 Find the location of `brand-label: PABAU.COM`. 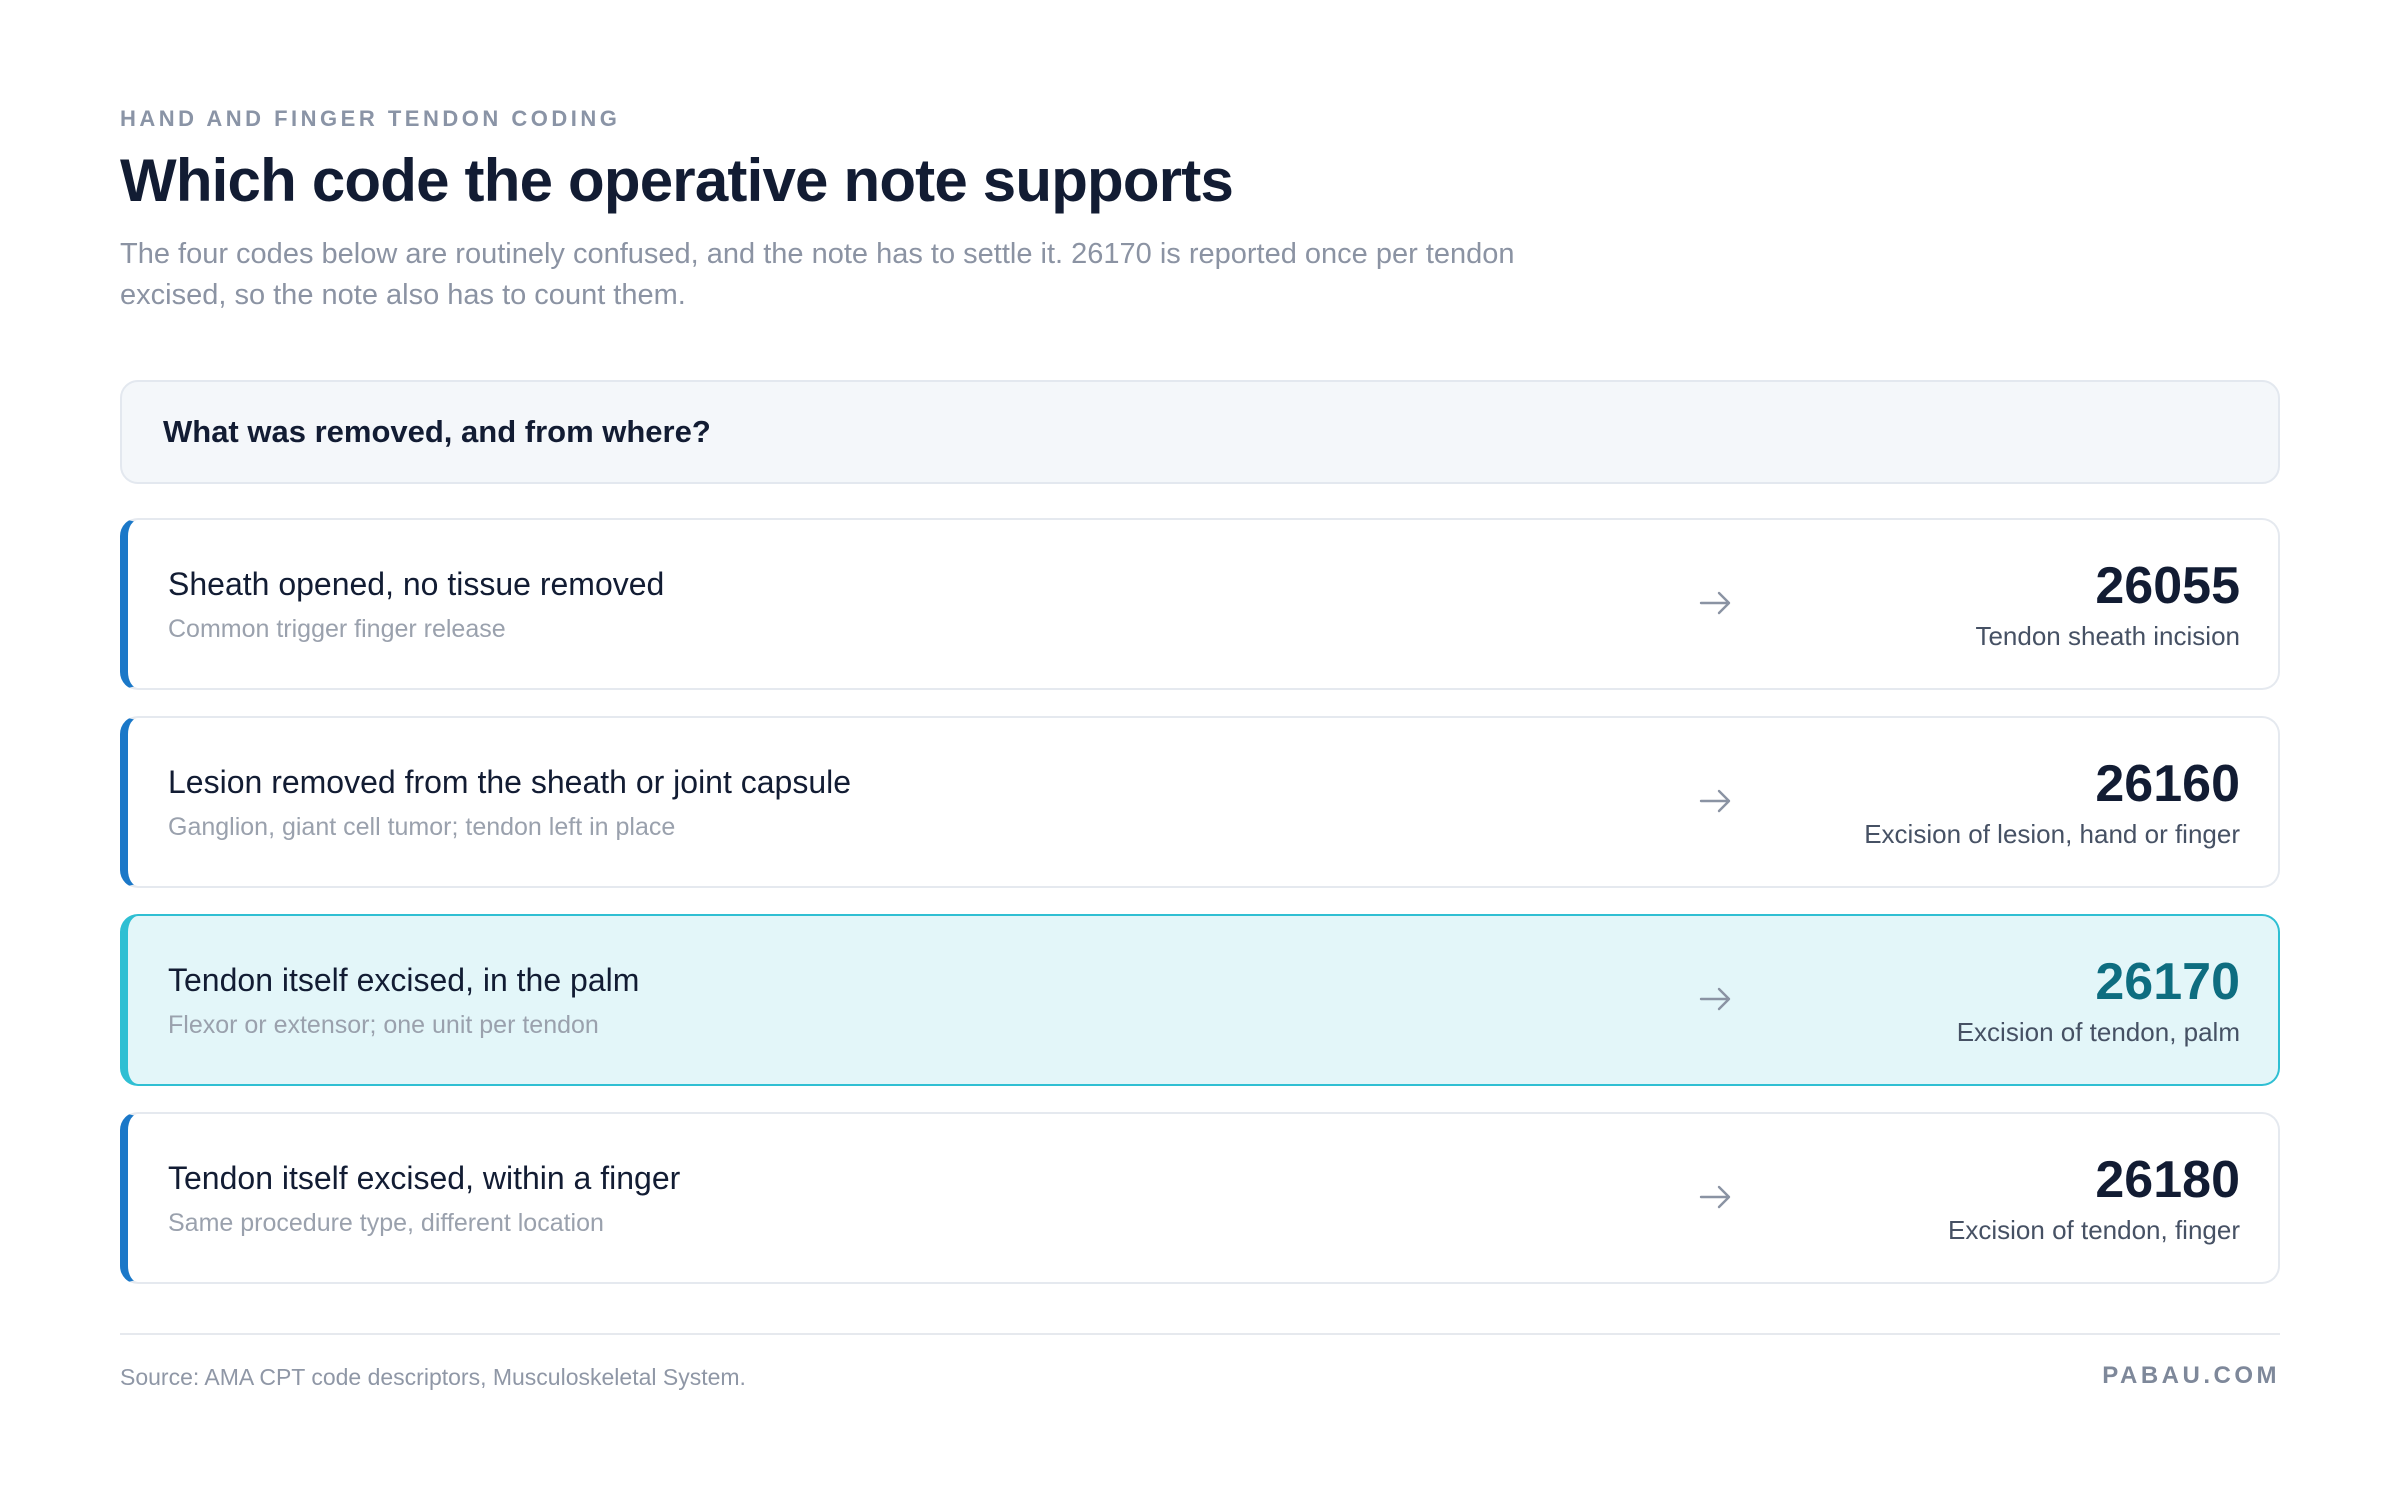

brand-label: PABAU.COM is located at coordinates (2191, 1375).